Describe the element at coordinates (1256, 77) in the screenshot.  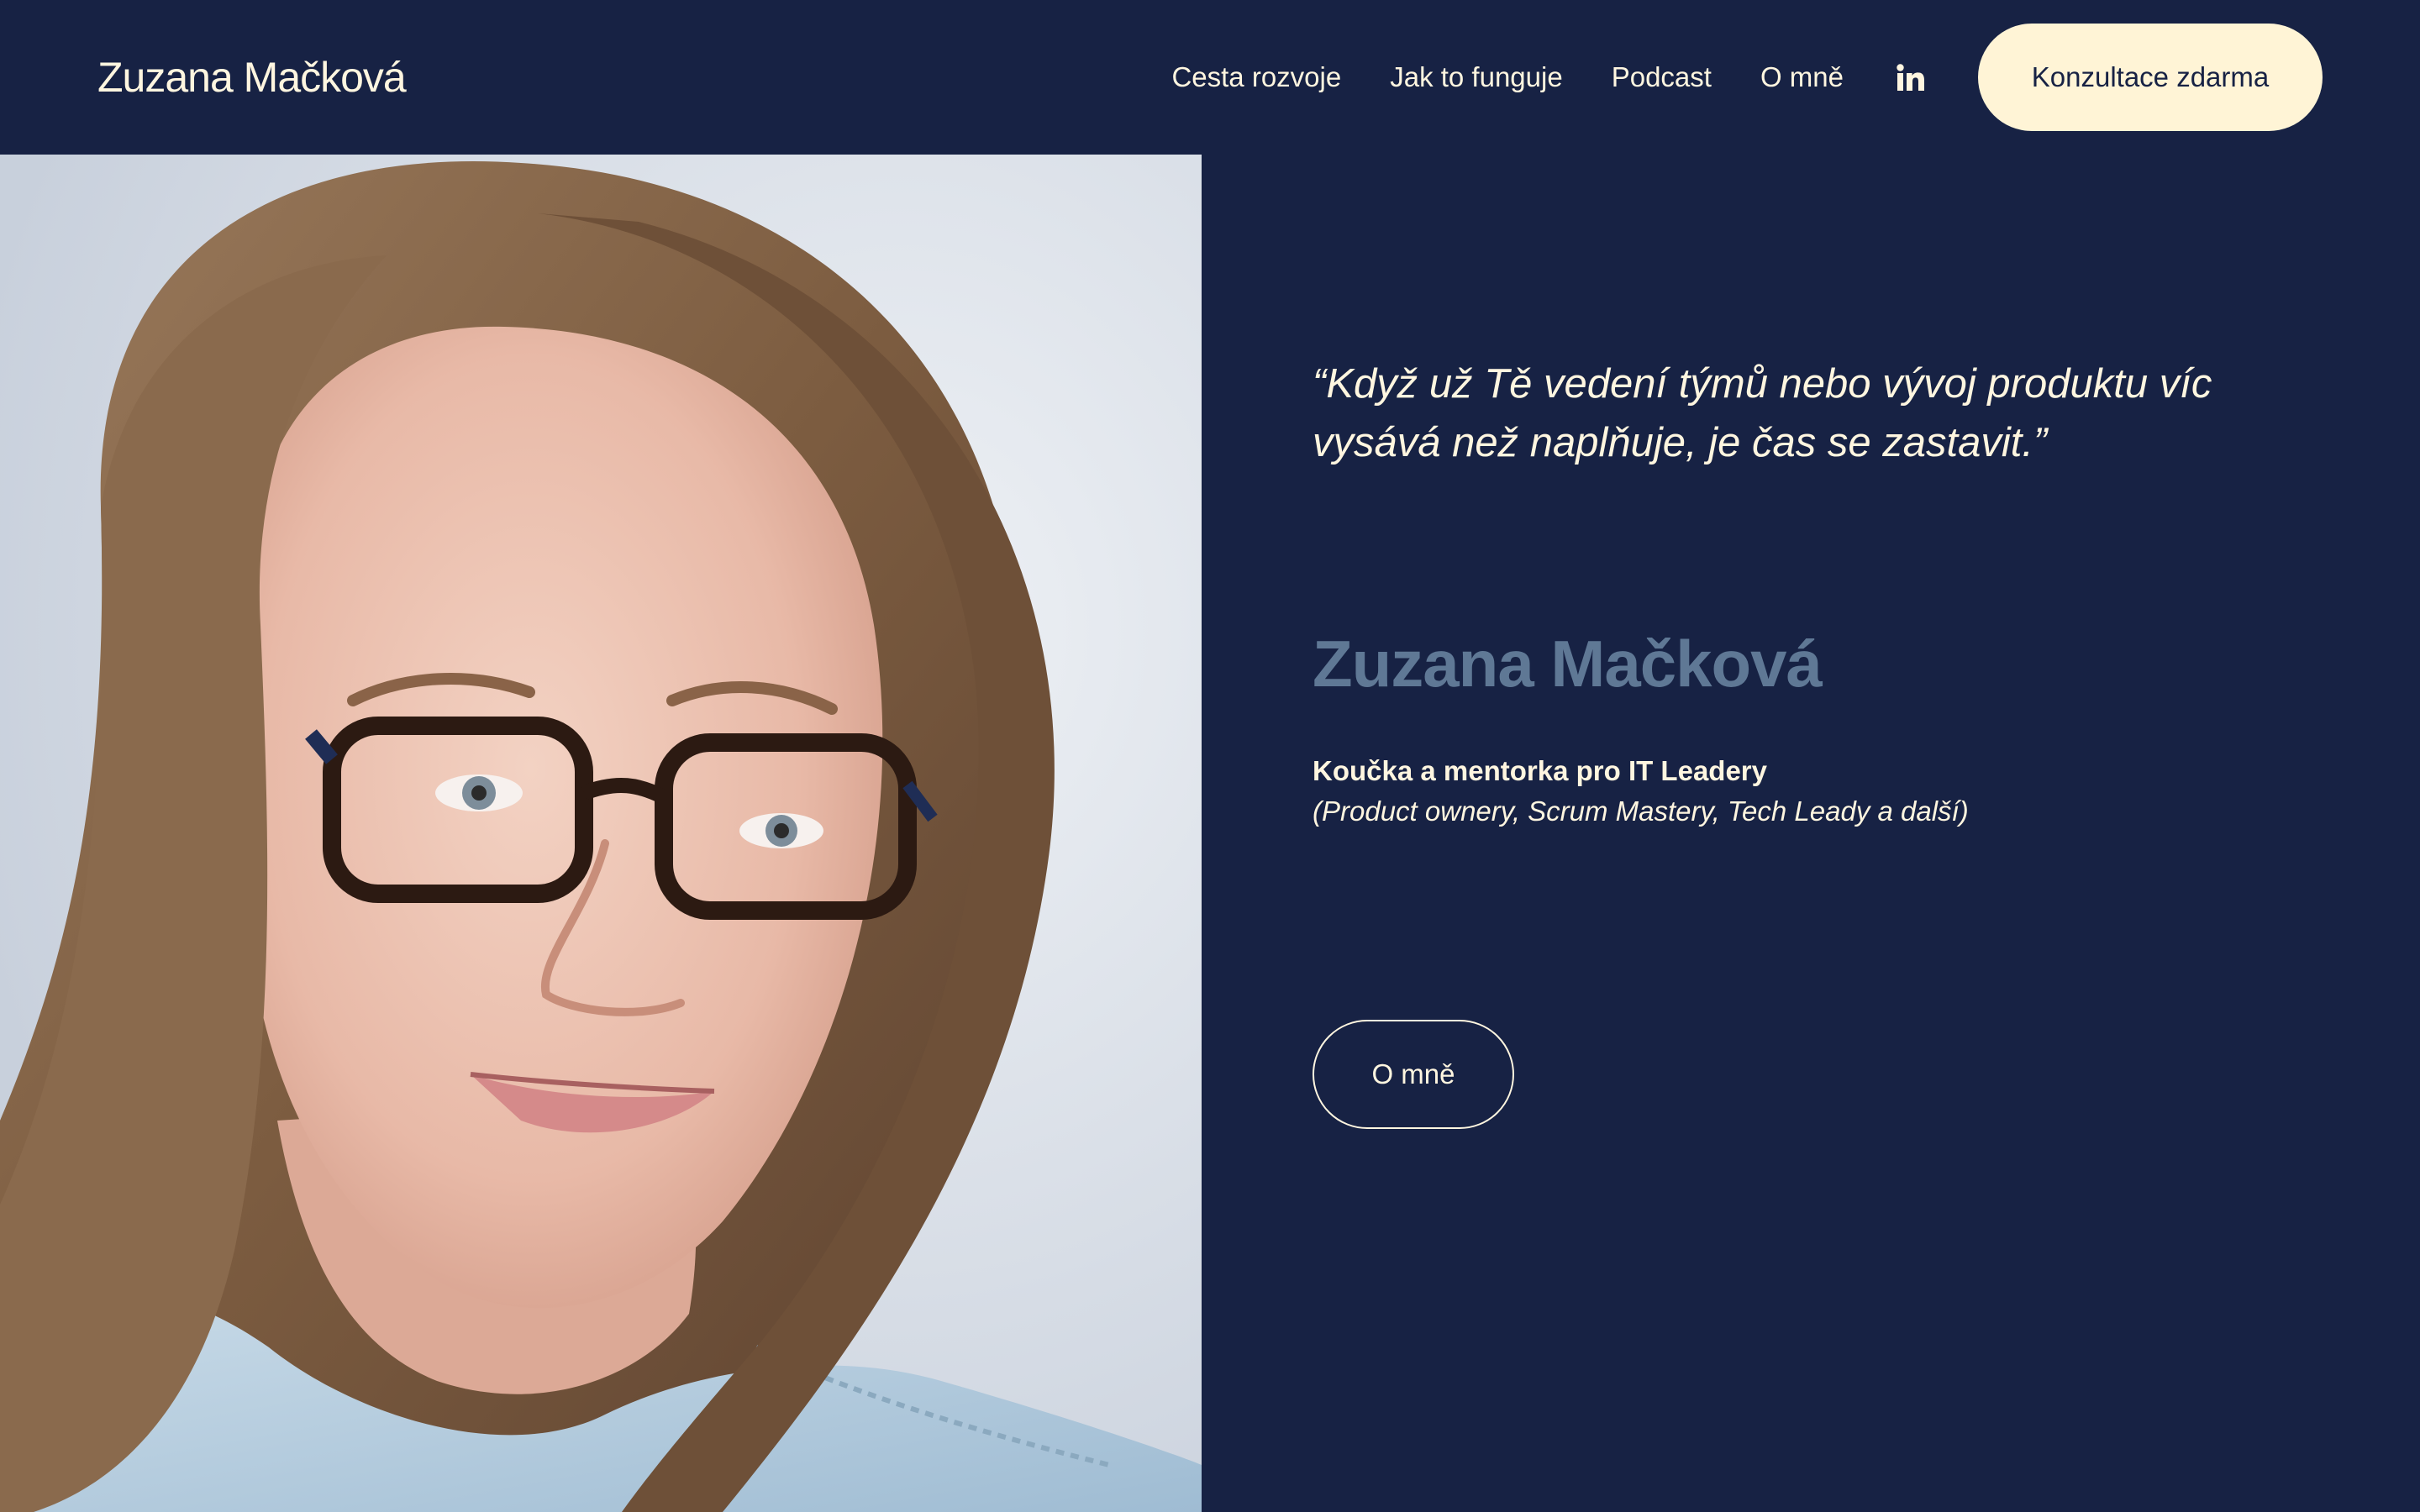
I see `nav-link-cesta-rozvoje: Cesta rozvoje` at that location.